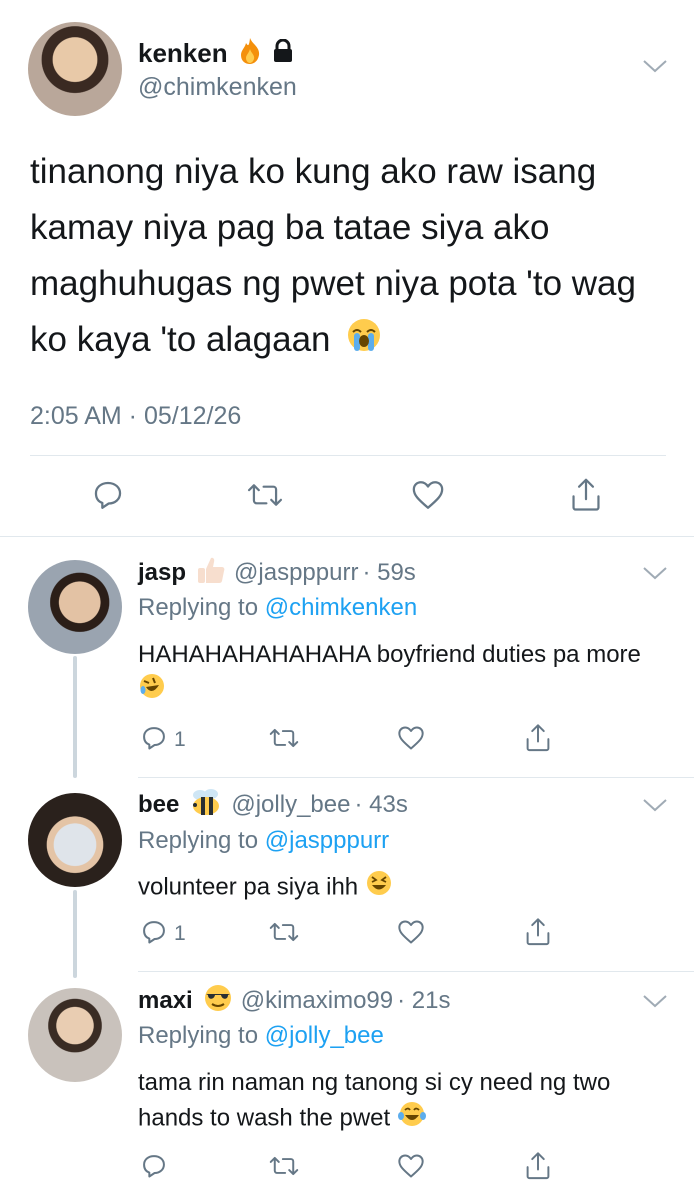  I want to click on main-divider, so click(348, 455).